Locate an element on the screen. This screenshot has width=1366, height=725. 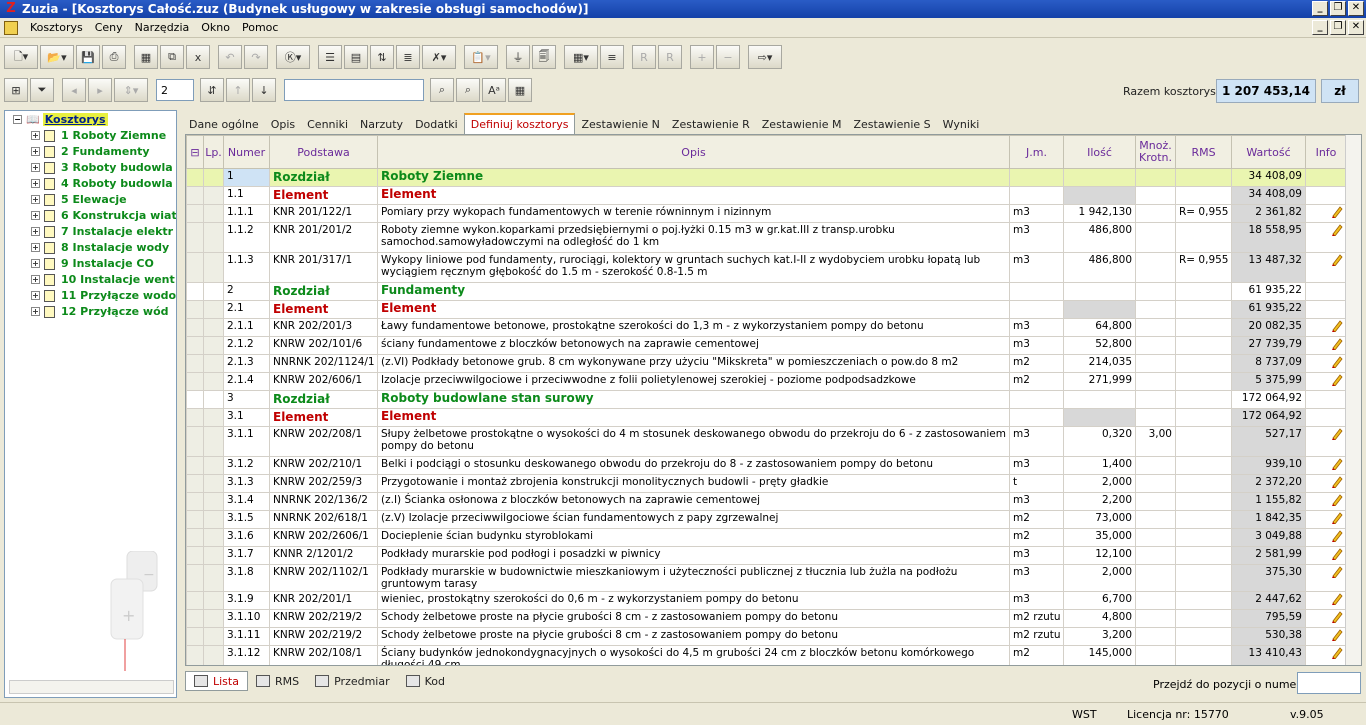
cell-podstawa: Rozdział is located at coordinates (323, 399).